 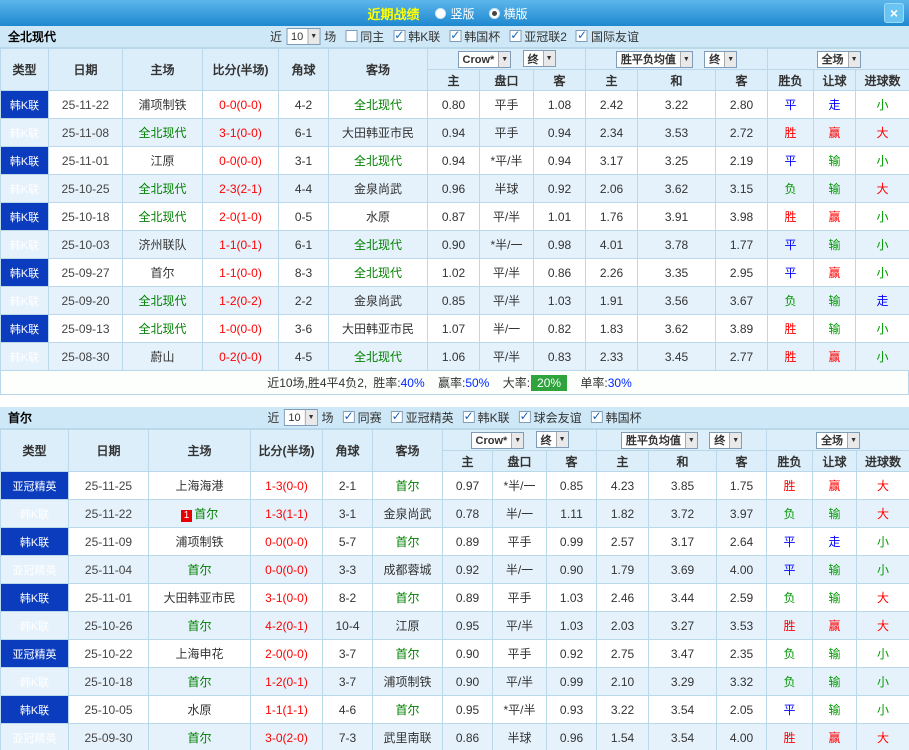 What do you see at coordinates (300, 417) in the screenshot?
I see `match-count-select: 10 ▼` at bounding box center [300, 417].